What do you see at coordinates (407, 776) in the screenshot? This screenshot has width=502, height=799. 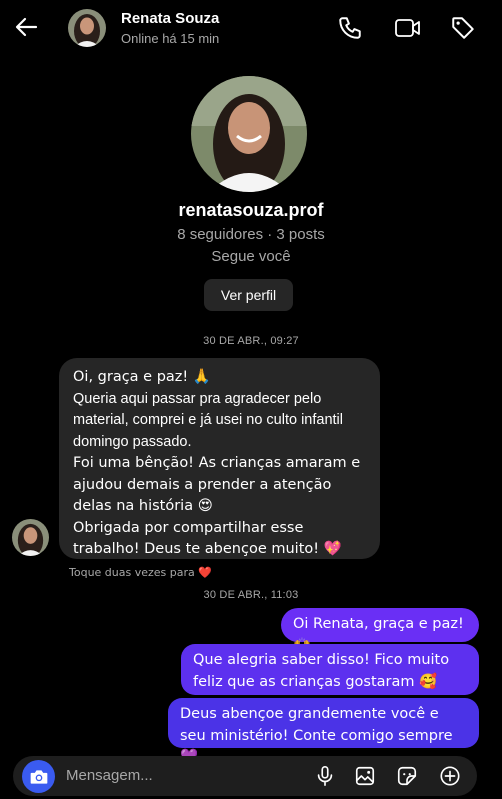 I see `sticker-icon` at bounding box center [407, 776].